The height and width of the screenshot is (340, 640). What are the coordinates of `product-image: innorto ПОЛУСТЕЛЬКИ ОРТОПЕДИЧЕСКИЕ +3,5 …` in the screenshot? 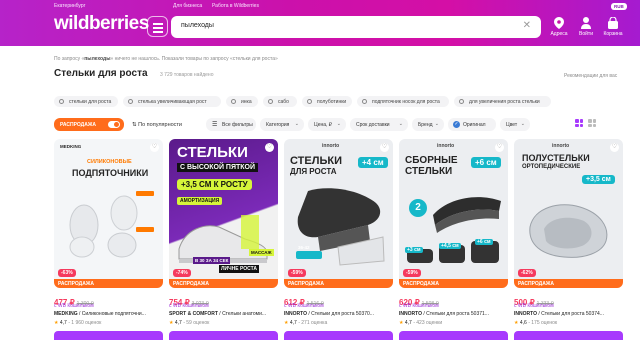 It's located at (568, 213).